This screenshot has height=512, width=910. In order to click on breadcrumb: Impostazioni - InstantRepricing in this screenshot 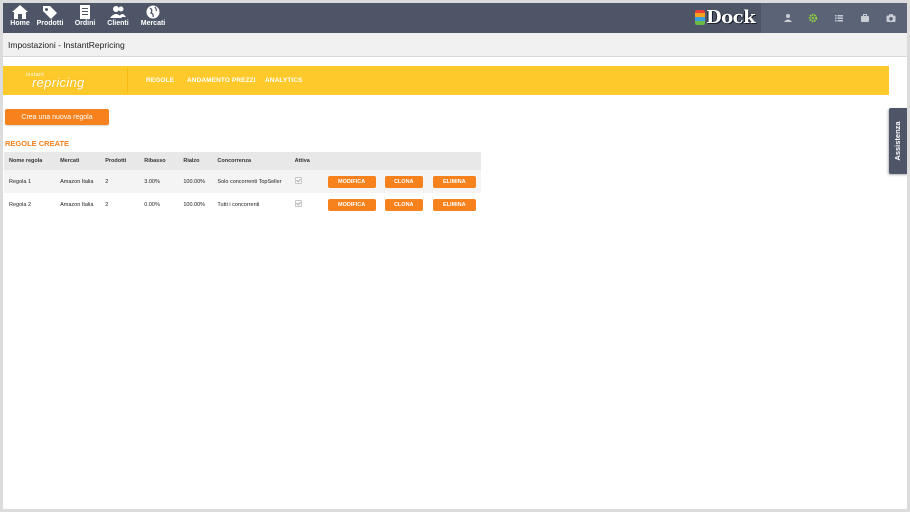, I will do `click(66, 45)`.